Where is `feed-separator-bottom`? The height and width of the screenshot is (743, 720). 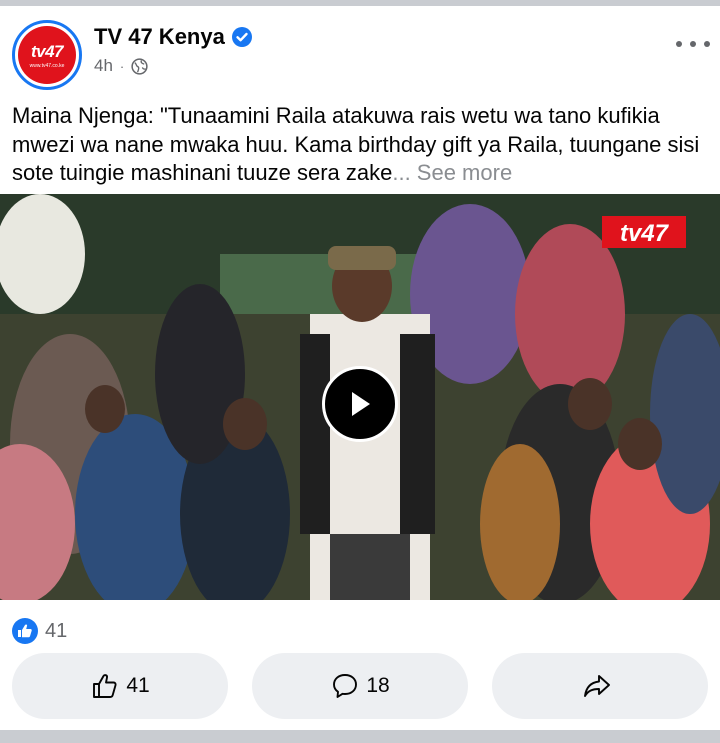 feed-separator-bottom is located at coordinates (360, 736).